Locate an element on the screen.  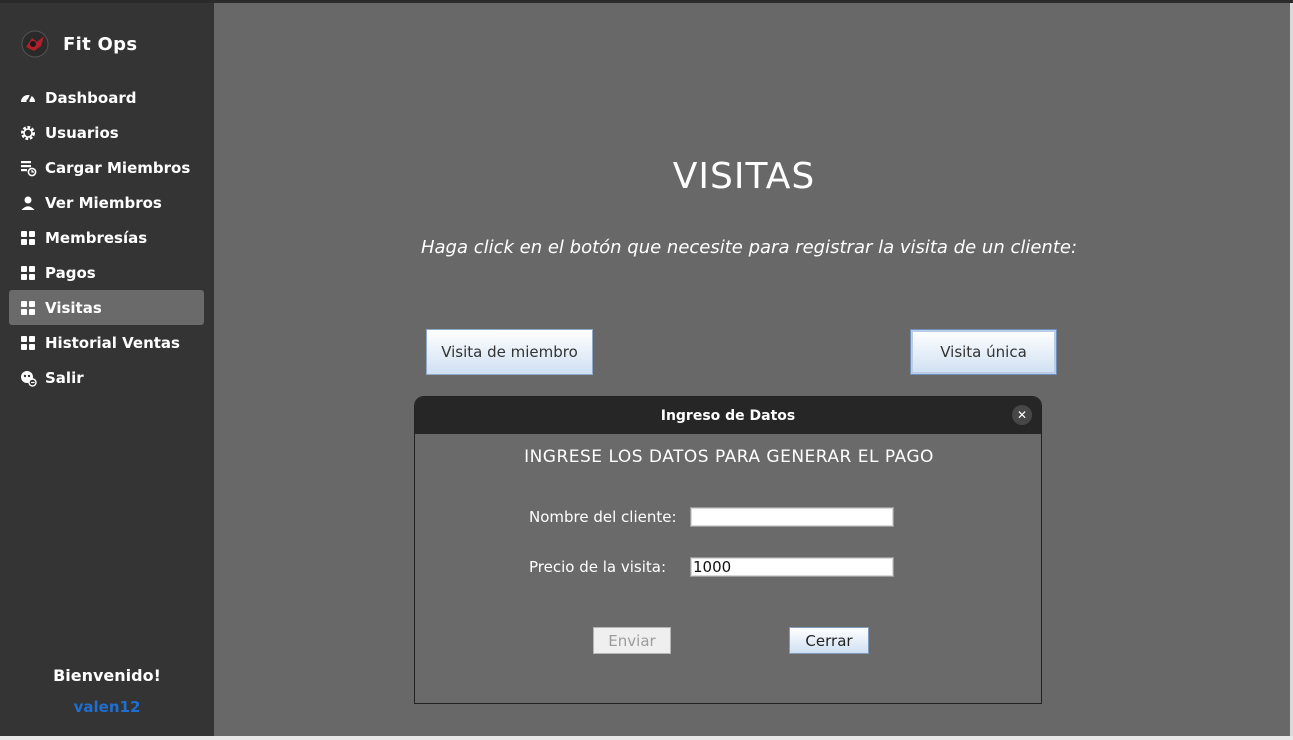
client-name-label: Nombre del cliente: is located at coordinates (603, 517).